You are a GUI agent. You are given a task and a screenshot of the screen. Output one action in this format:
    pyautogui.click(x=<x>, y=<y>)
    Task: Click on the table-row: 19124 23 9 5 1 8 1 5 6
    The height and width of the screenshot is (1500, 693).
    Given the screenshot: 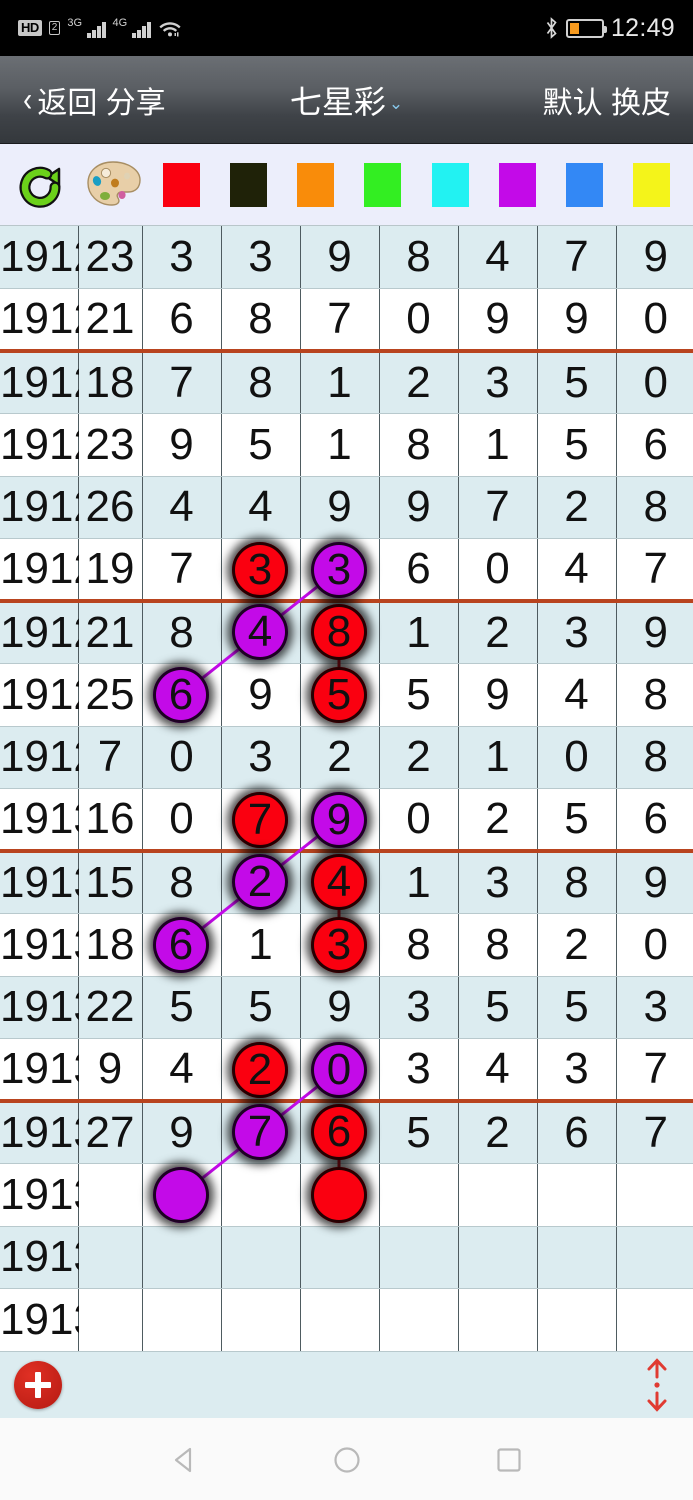 What is the action you would take?
    pyautogui.click(x=346, y=445)
    